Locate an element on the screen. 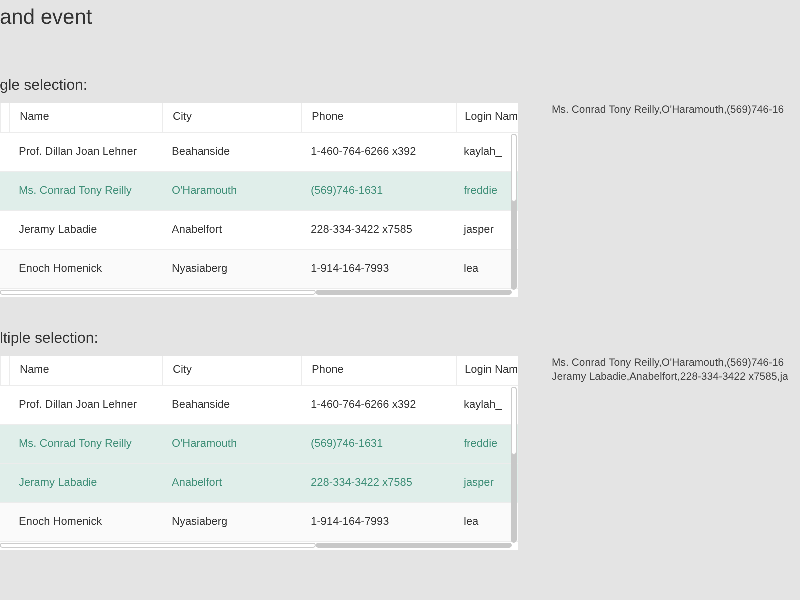 This screenshot has height=600, width=800. section-label: ltiple selection: is located at coordinates (50, 338).